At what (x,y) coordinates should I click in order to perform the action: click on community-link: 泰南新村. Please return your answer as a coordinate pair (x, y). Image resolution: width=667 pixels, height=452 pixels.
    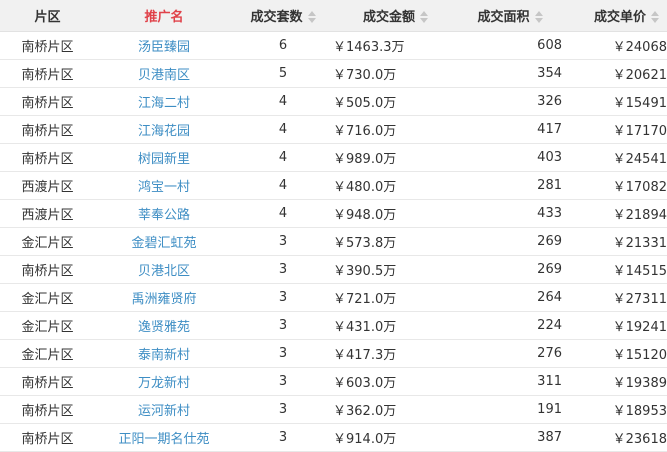
    Looking at the image, I should click on (164, 355).